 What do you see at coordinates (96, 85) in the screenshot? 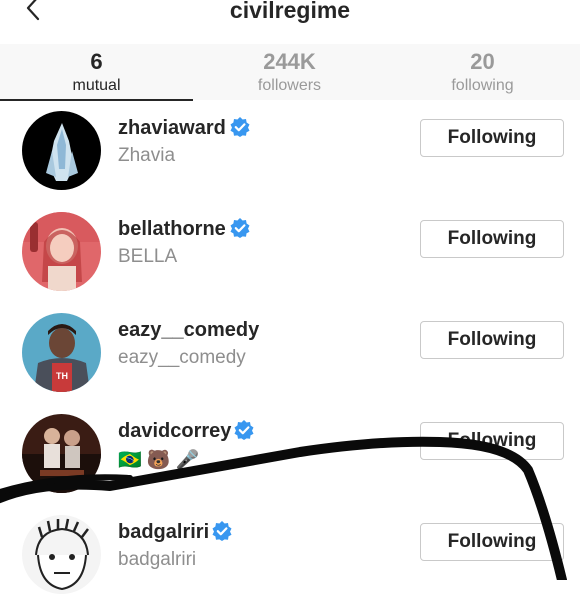
I see `tab-label: mutual` at bounding box center [96, 85].